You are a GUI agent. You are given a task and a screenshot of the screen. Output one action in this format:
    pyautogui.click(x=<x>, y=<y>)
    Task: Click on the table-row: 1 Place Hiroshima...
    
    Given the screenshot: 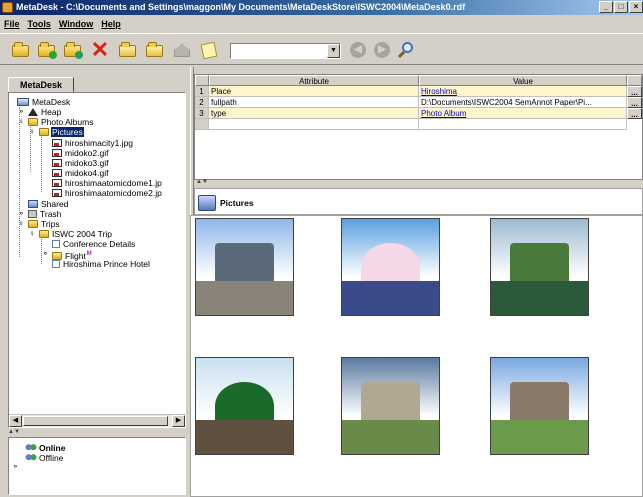 What is the action you would take?
    pyautogui.click(x=419, y=91)
    